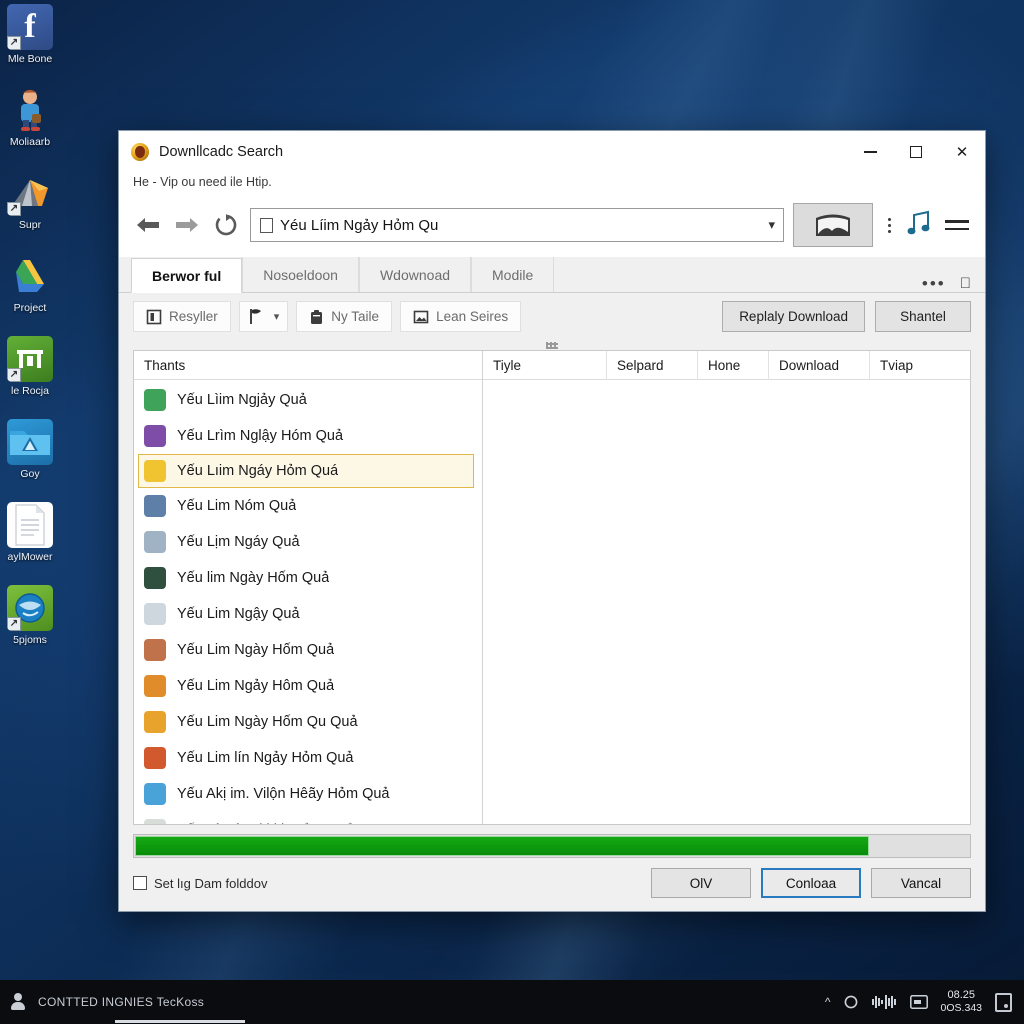 The image size is (1024, 1024). I want to click on minimize-button, so click(870, 152).